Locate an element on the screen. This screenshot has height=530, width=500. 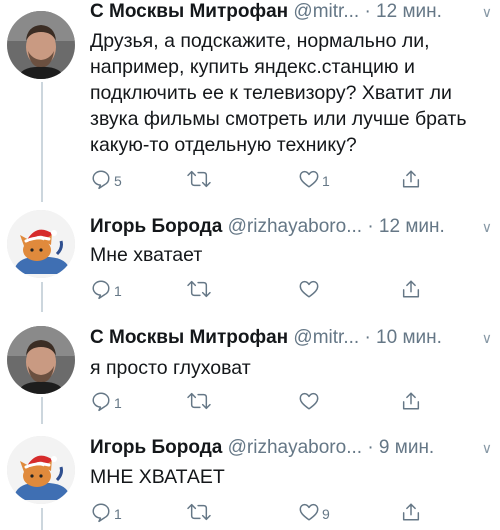
reply-button: 5 is located at coordinates (106, 179).